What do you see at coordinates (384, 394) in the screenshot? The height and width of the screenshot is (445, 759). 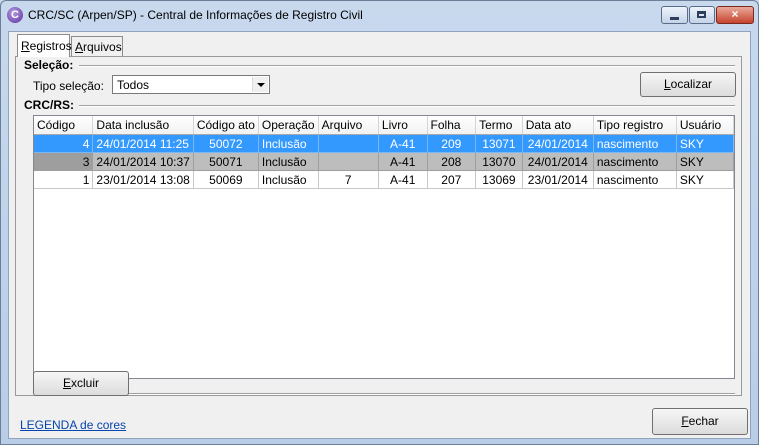 I see `grid-separator` at bounding box center [384, 394].